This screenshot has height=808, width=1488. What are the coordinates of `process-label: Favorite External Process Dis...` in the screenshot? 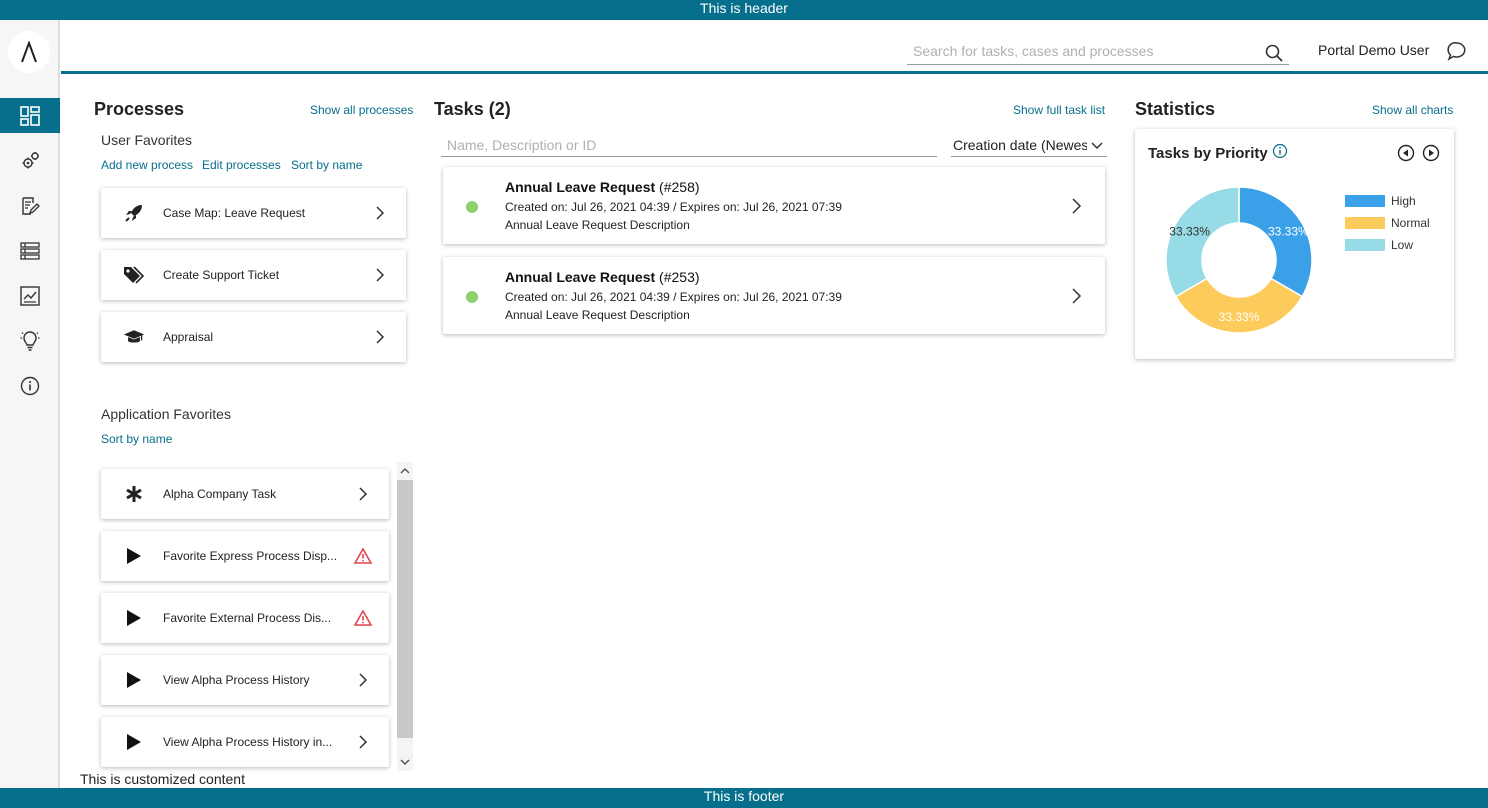 It's located at (247, 618).